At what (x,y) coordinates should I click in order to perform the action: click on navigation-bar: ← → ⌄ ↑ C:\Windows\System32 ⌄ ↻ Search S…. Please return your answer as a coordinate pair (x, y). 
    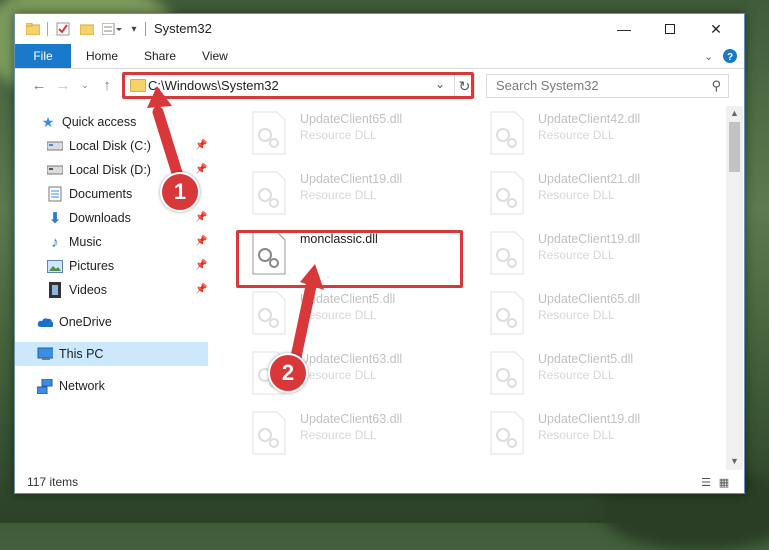
    Looking at the image, I should click on (379, 85).